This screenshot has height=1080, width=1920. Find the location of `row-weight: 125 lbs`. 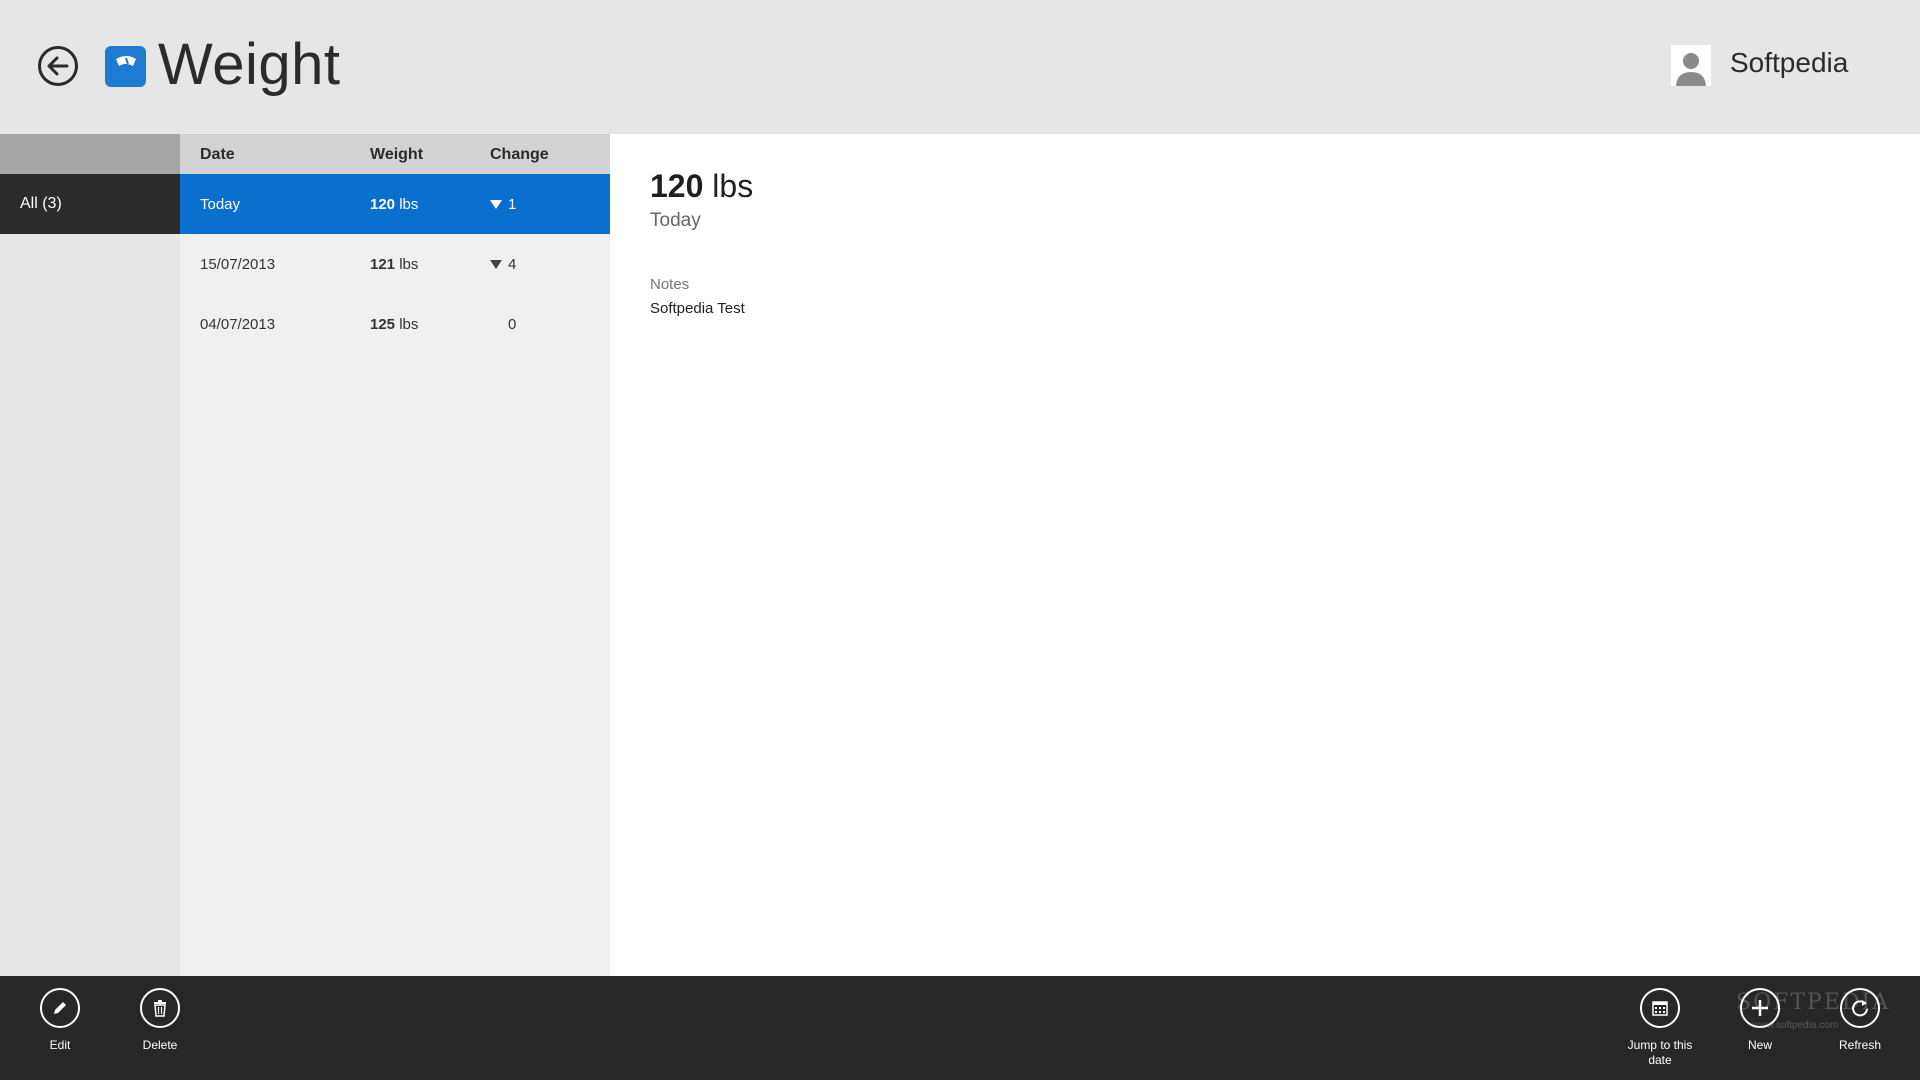

row-weight: 125 lbs is located at coordinates (394, 324).